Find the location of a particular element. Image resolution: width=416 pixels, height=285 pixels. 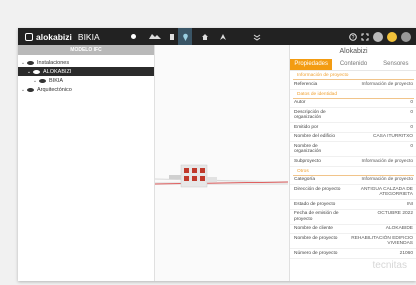

property-value: REHABILITACIÓN EDIFICIO VIVIENDAS is located at coordinates (382, 241).